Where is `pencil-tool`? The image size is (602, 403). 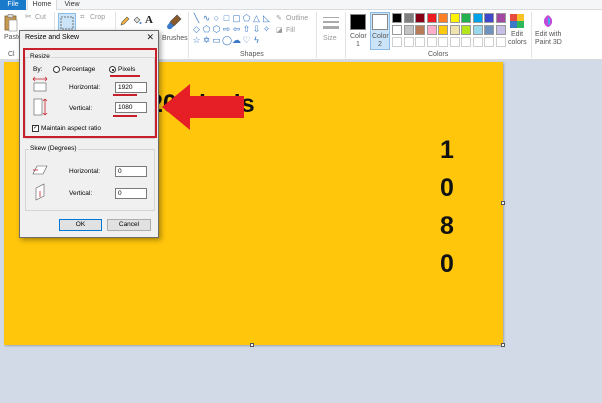
pencil-tool is located at coordinates (125, 21).